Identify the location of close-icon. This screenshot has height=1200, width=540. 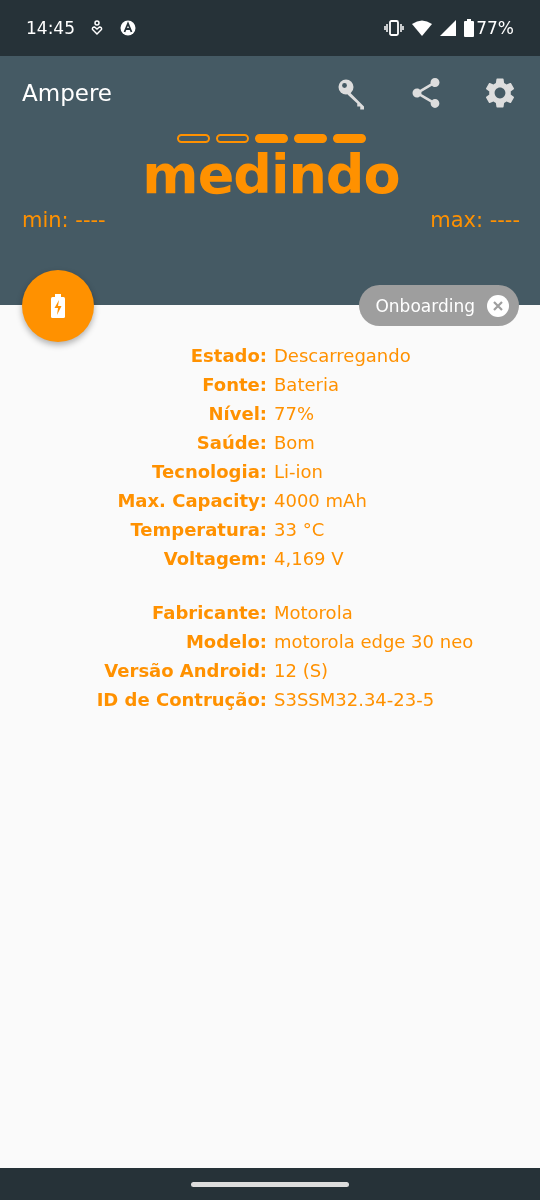
(498, 305).